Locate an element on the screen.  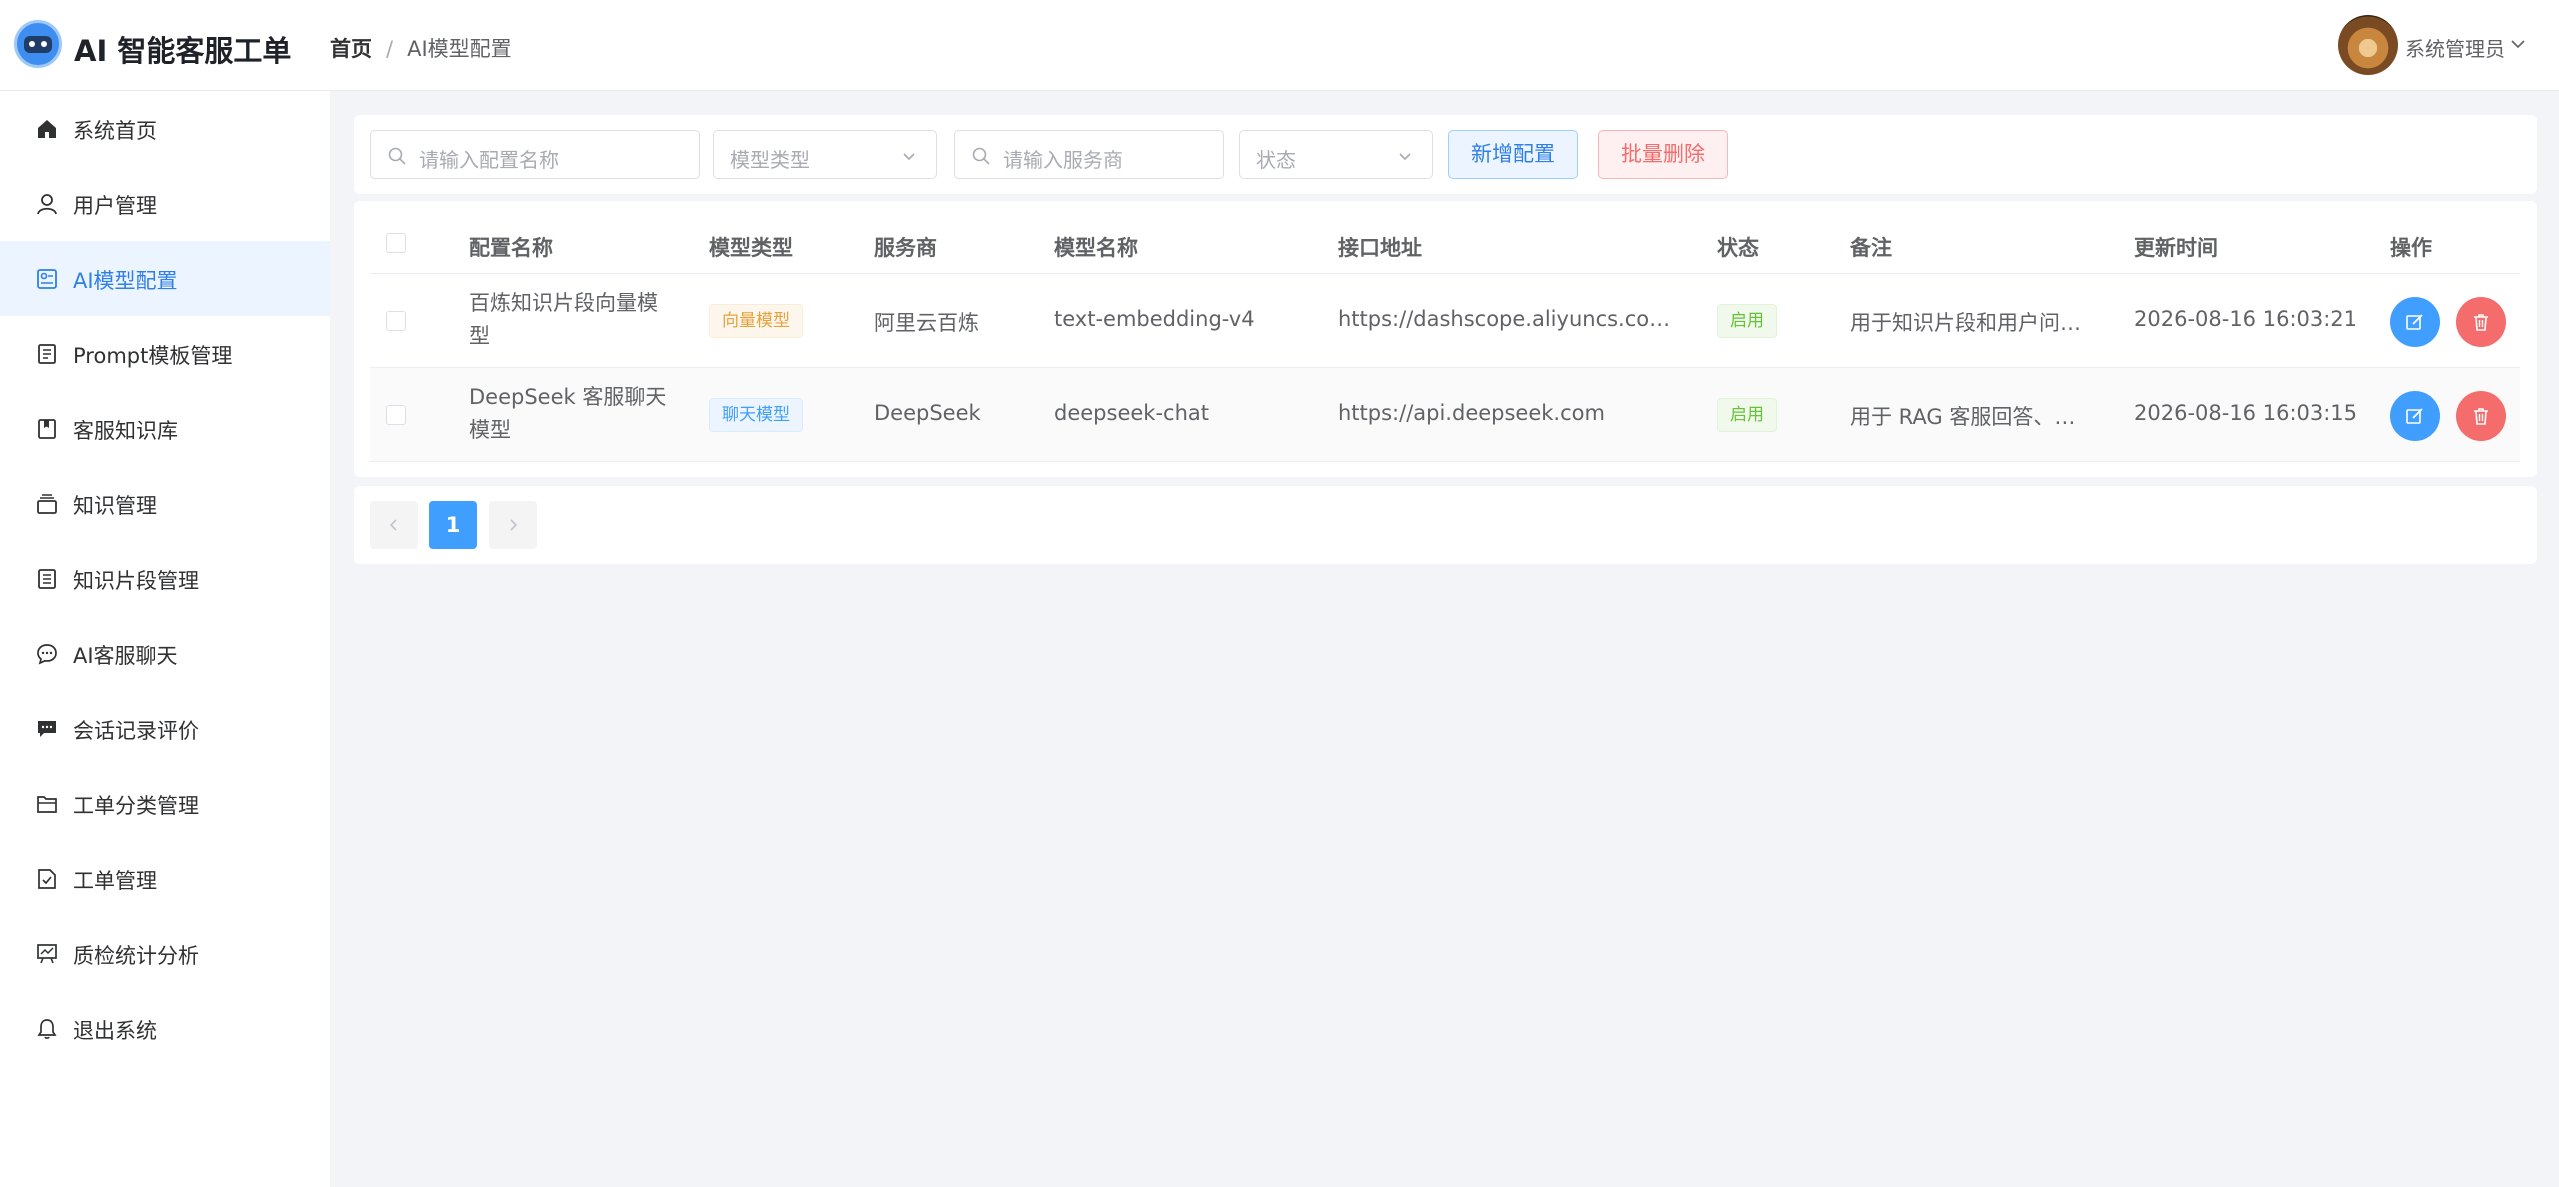
sidebar-item-knowledge-base: 客服知识库 is located at coordinates (165, 428).